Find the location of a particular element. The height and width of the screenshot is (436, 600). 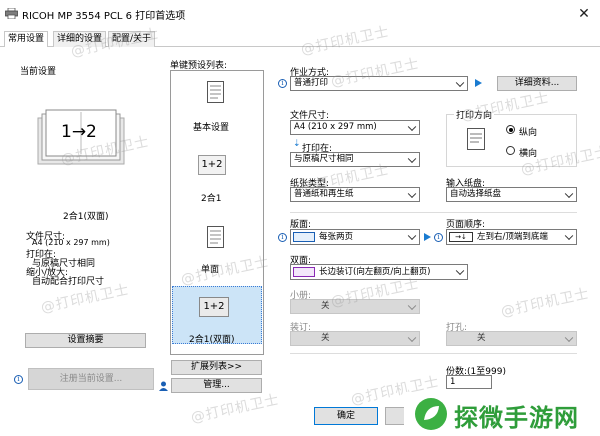

ok-button: 确定 is located at coordinates (346, 416).